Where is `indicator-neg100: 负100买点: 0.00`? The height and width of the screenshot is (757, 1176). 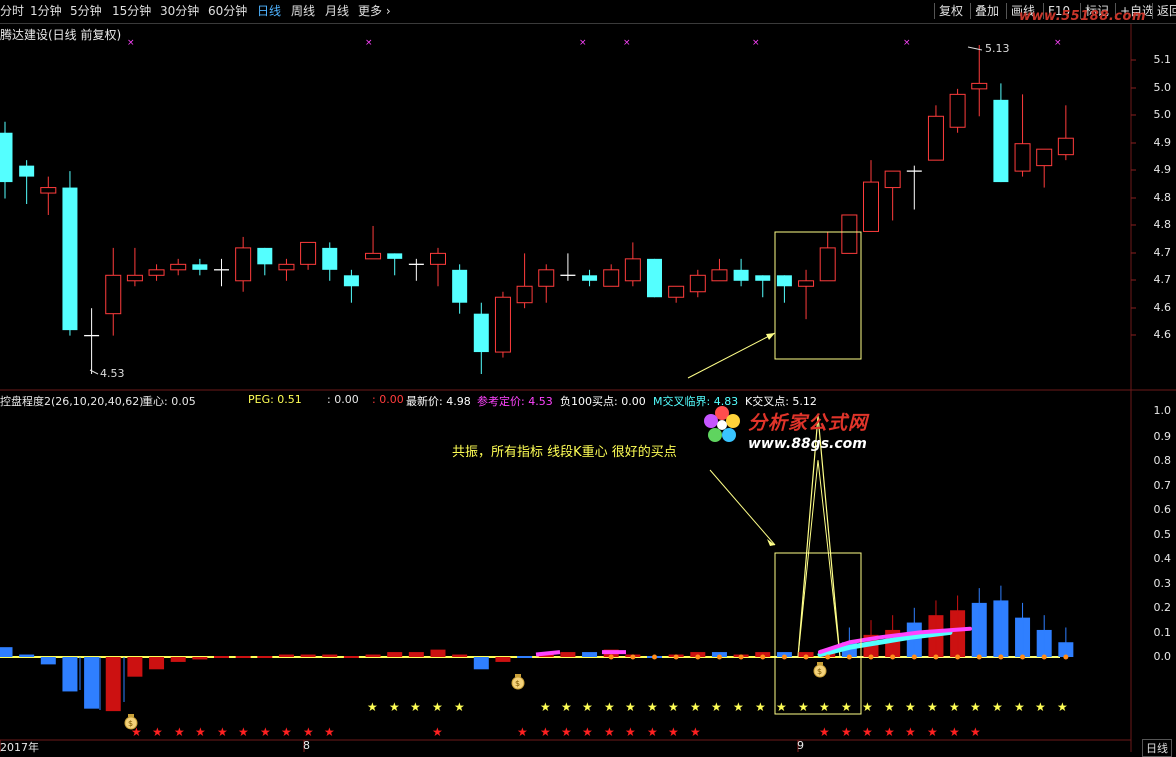 indicator-neg100: 负100买点: 0.00 is located at coordinates (603, 401).